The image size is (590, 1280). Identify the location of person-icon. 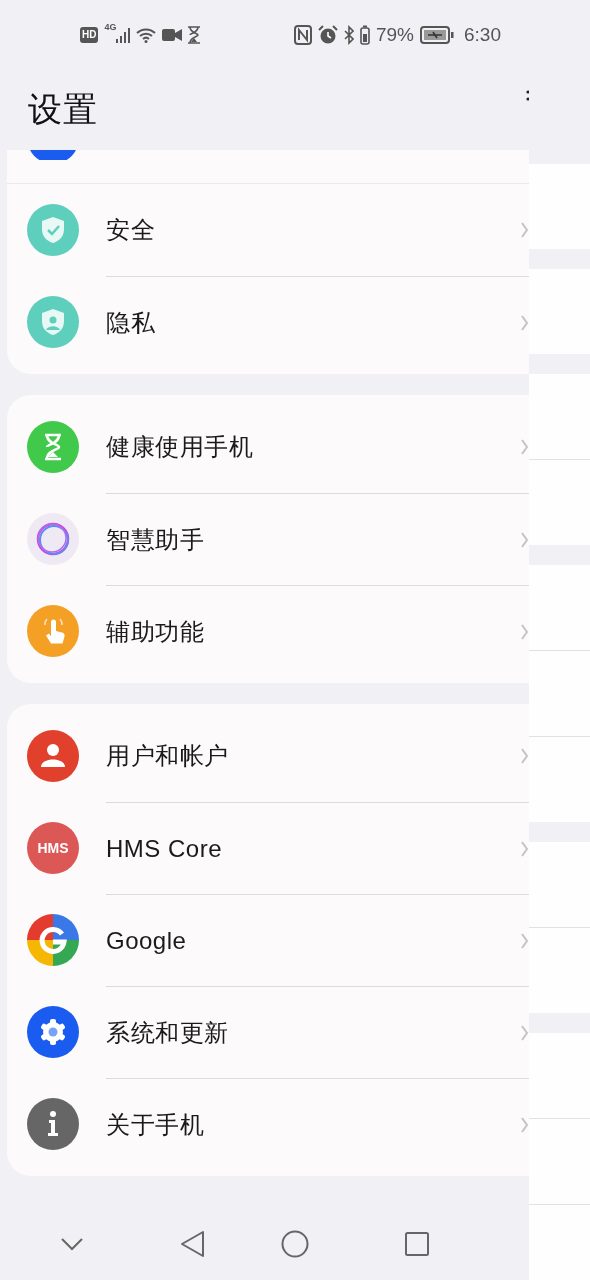
(53, 756).